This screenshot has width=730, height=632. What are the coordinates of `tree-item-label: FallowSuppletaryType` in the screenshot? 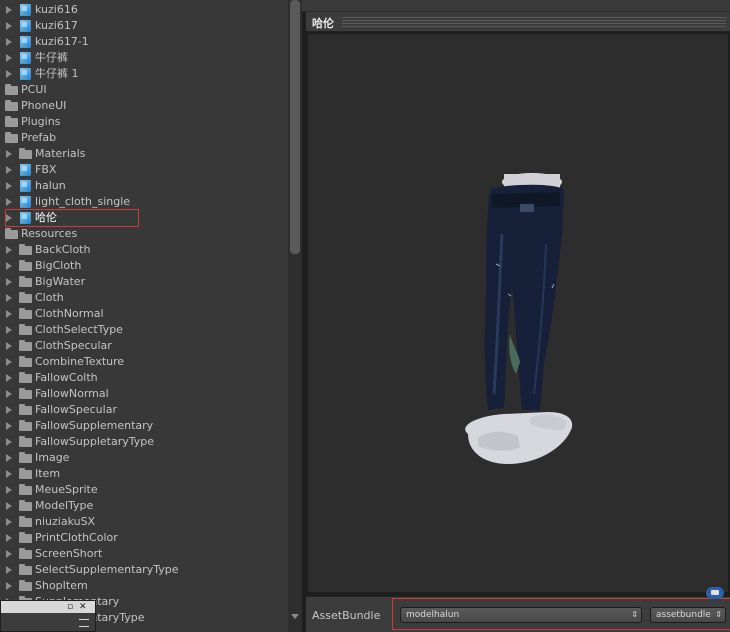 It's located at (94, 441).